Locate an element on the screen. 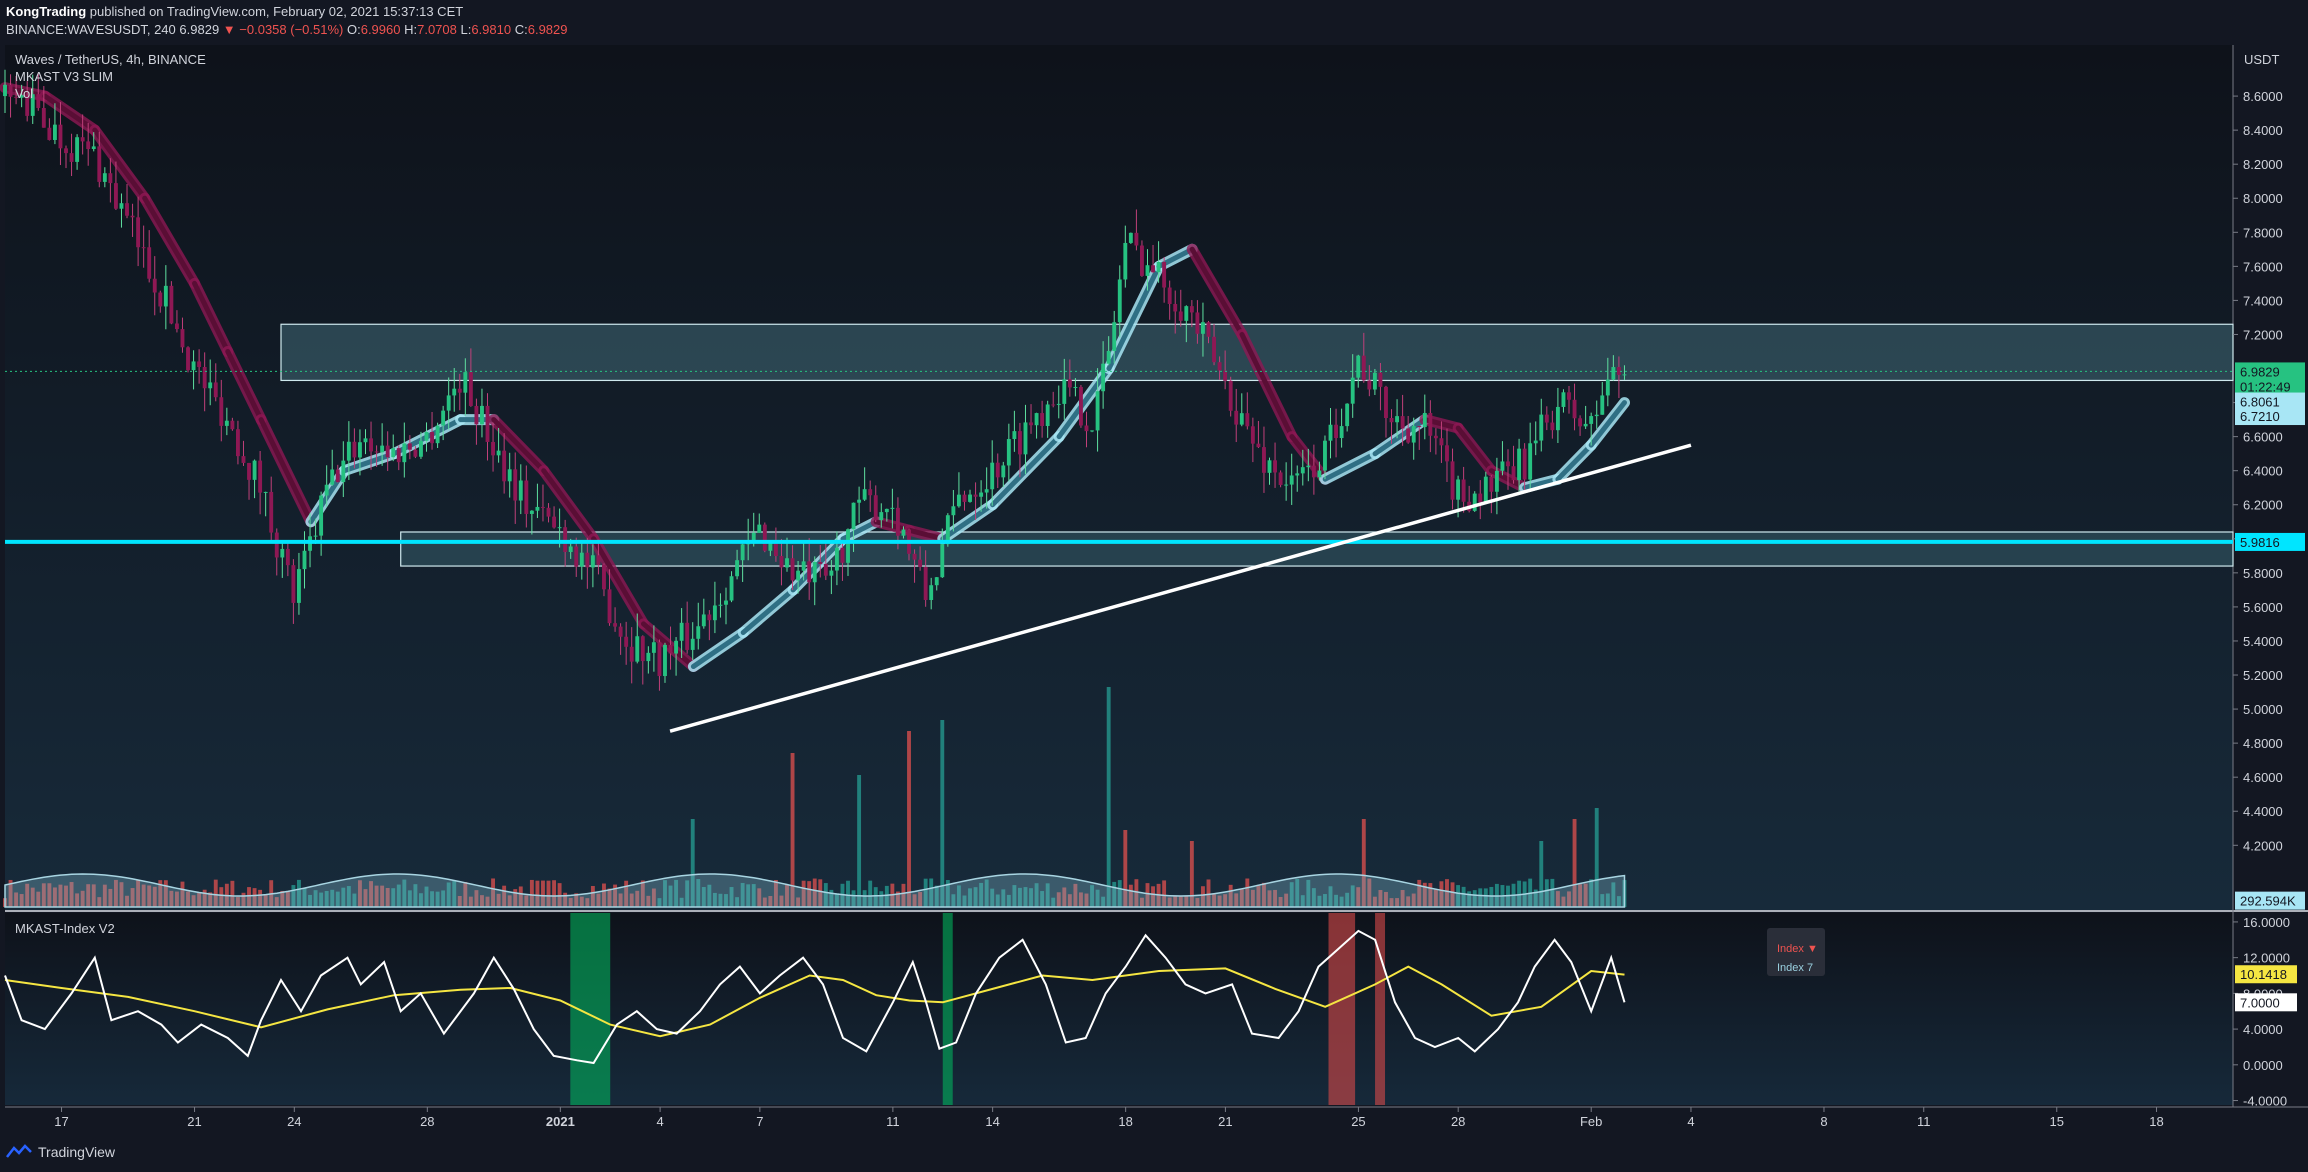 The width and height of the screenshot is (2308, 1172). tooltip-line-1: Index ▼ is located at coordinates (1797, 949).